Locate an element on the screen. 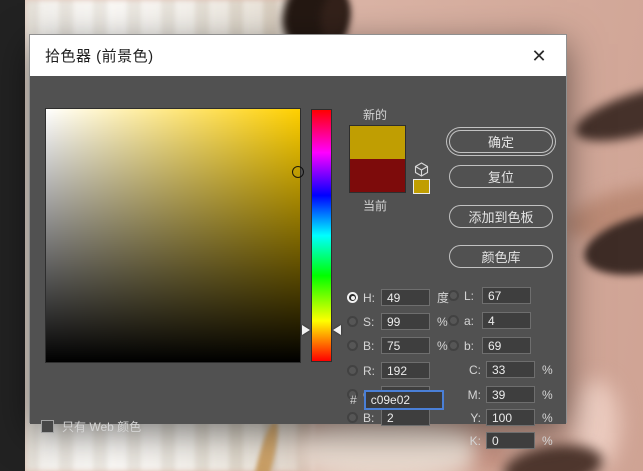 This screenshot has width=643, height=471. field-row-lab-b: b: 69 is located at coordinates (489, 345).